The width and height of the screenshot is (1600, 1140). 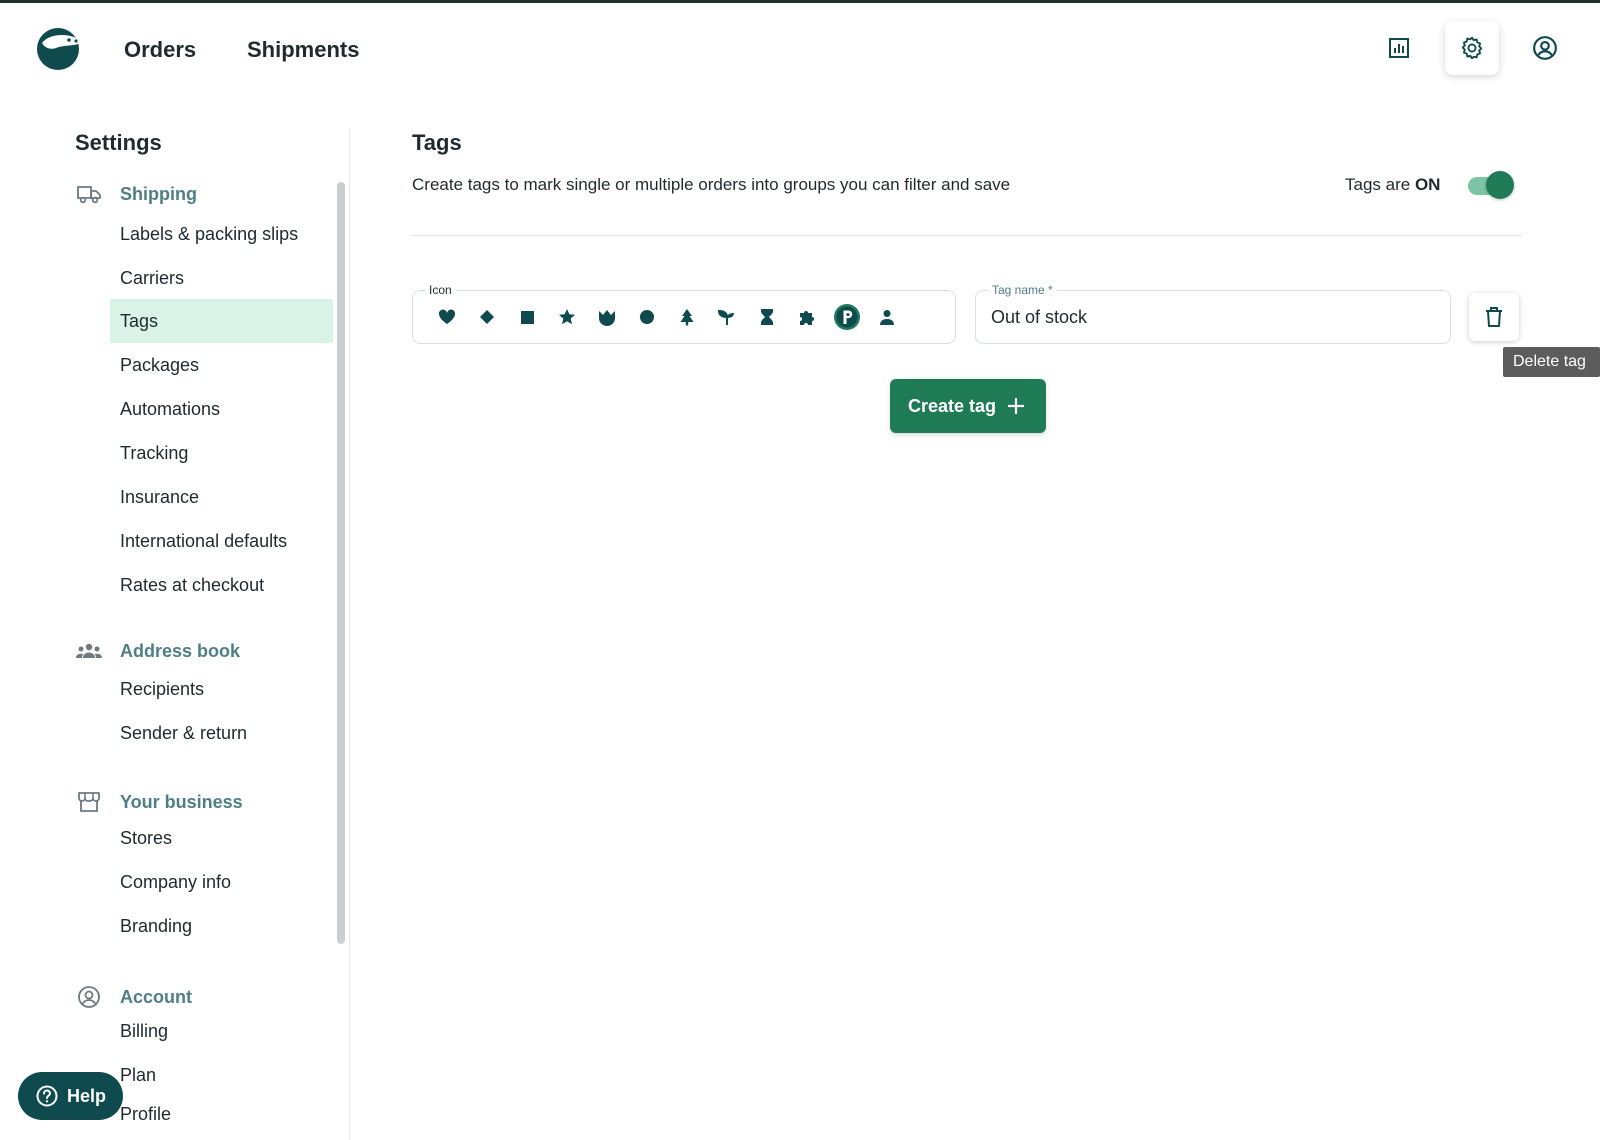 I want to click on reports-icon, so click(x=1399, y=48).